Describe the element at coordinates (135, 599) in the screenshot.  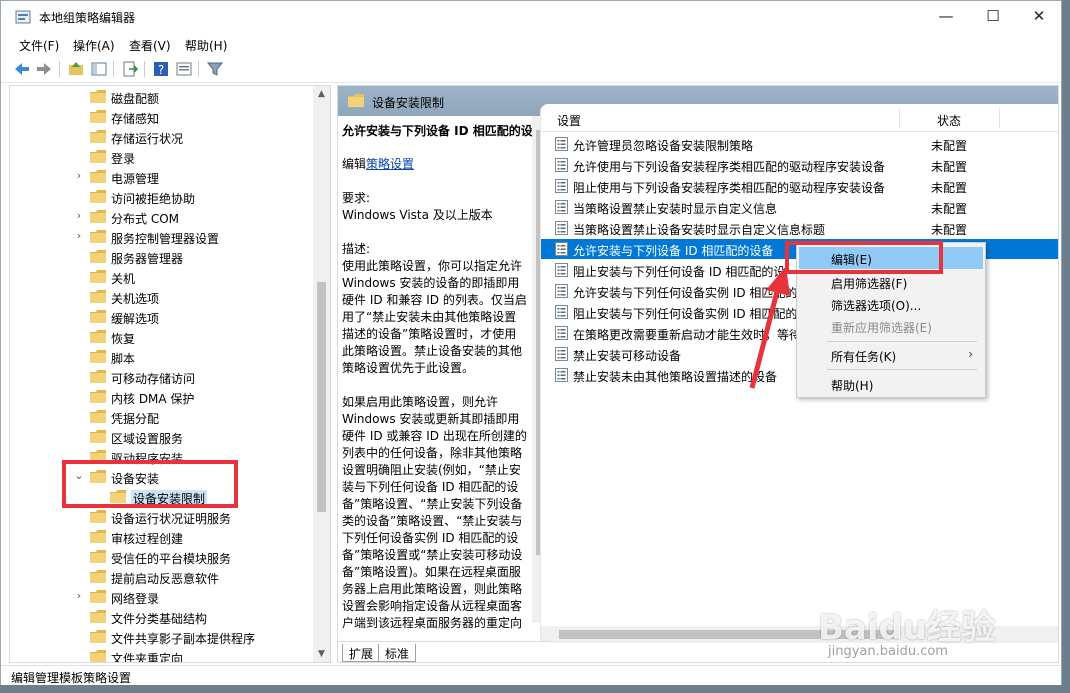
I see `tree-item-label: 网络登录` at that location.